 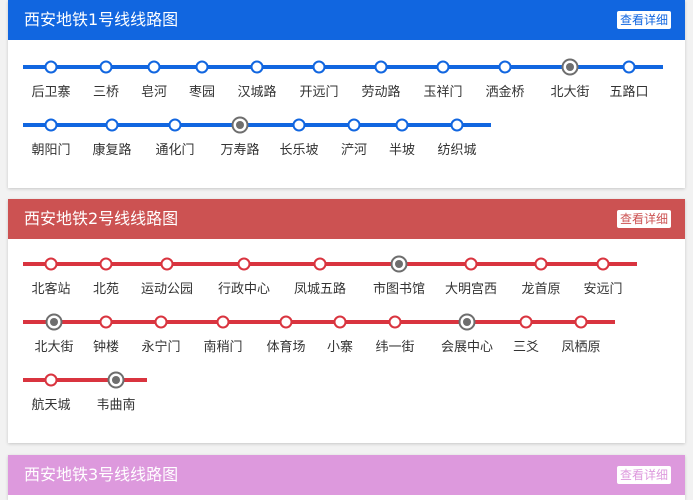 I want to click on station-label: 北苑, so click(x=106, y=289).